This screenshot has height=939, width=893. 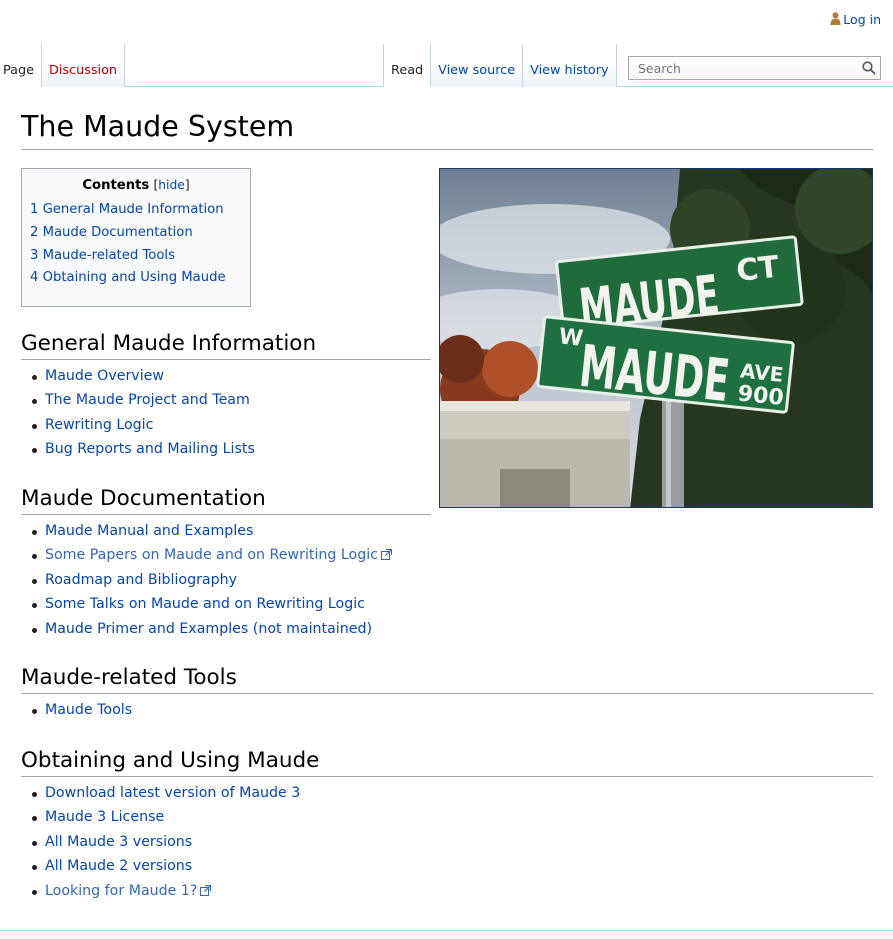 What do you see at coordinates (758, 269) in the screenshot?
I see `sign1-suffix: CT` at bounding box center [758, 269].